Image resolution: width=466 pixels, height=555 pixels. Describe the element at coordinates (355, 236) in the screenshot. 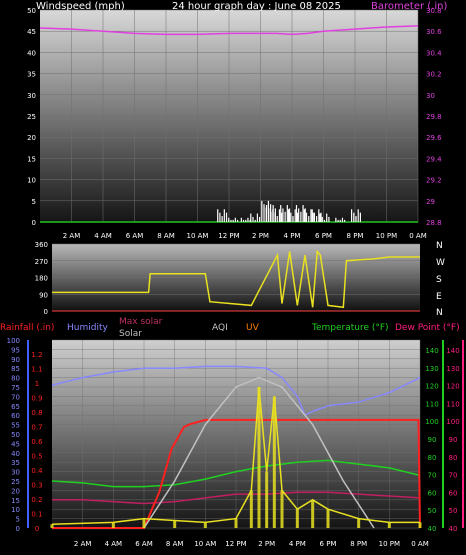

I see `wind-x-tick: 8 PM` at that location.